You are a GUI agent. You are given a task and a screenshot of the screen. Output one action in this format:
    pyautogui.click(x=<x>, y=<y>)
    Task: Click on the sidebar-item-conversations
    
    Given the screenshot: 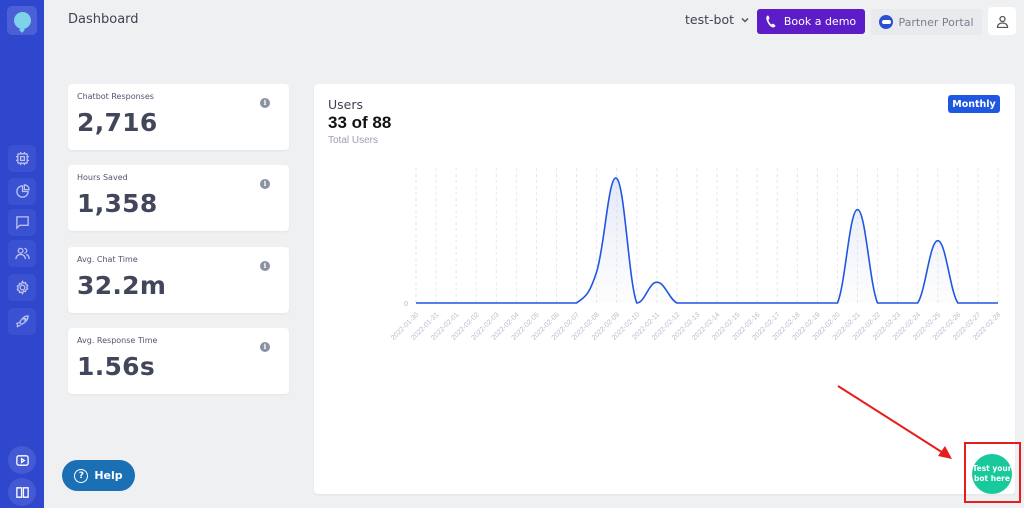 What is the action you would take?
    pyautogui.click(x=22, y=222)
    